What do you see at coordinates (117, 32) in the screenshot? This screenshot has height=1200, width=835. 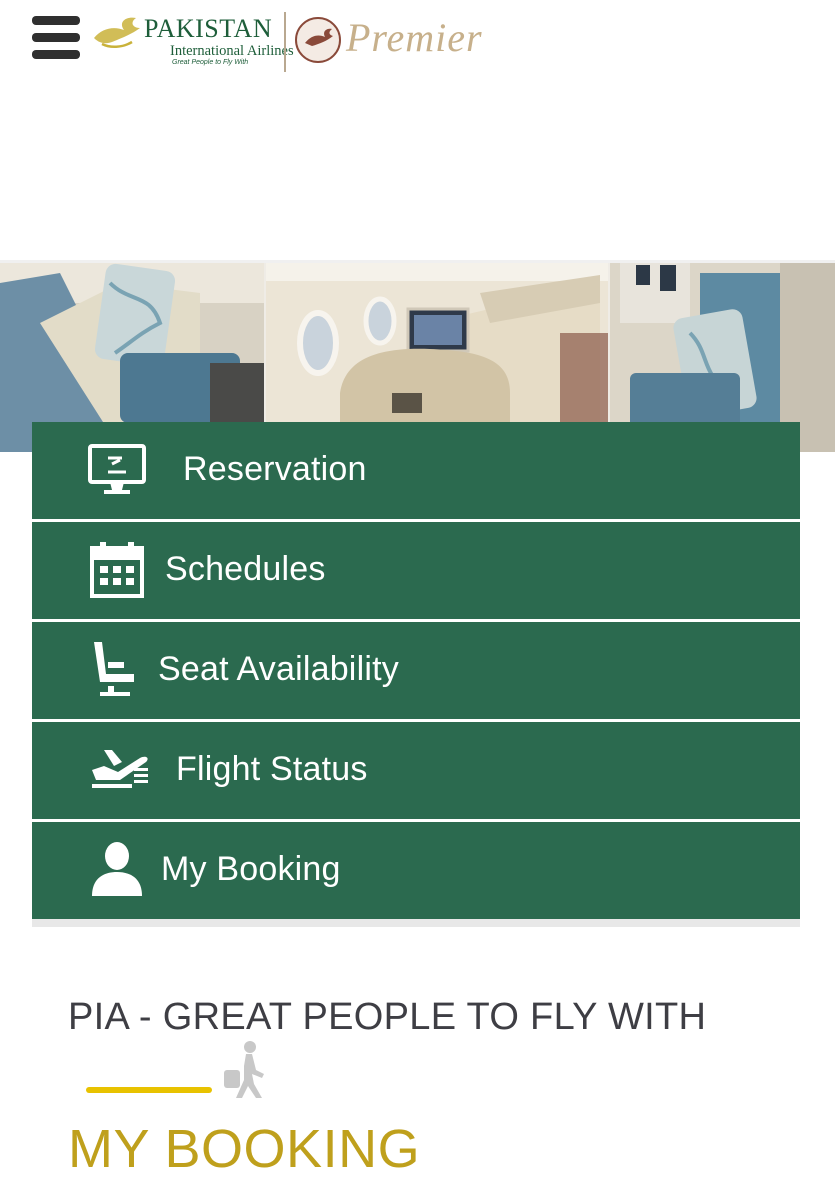 I see `pia-crane-logo-icon` at bounding box center [117, 32].